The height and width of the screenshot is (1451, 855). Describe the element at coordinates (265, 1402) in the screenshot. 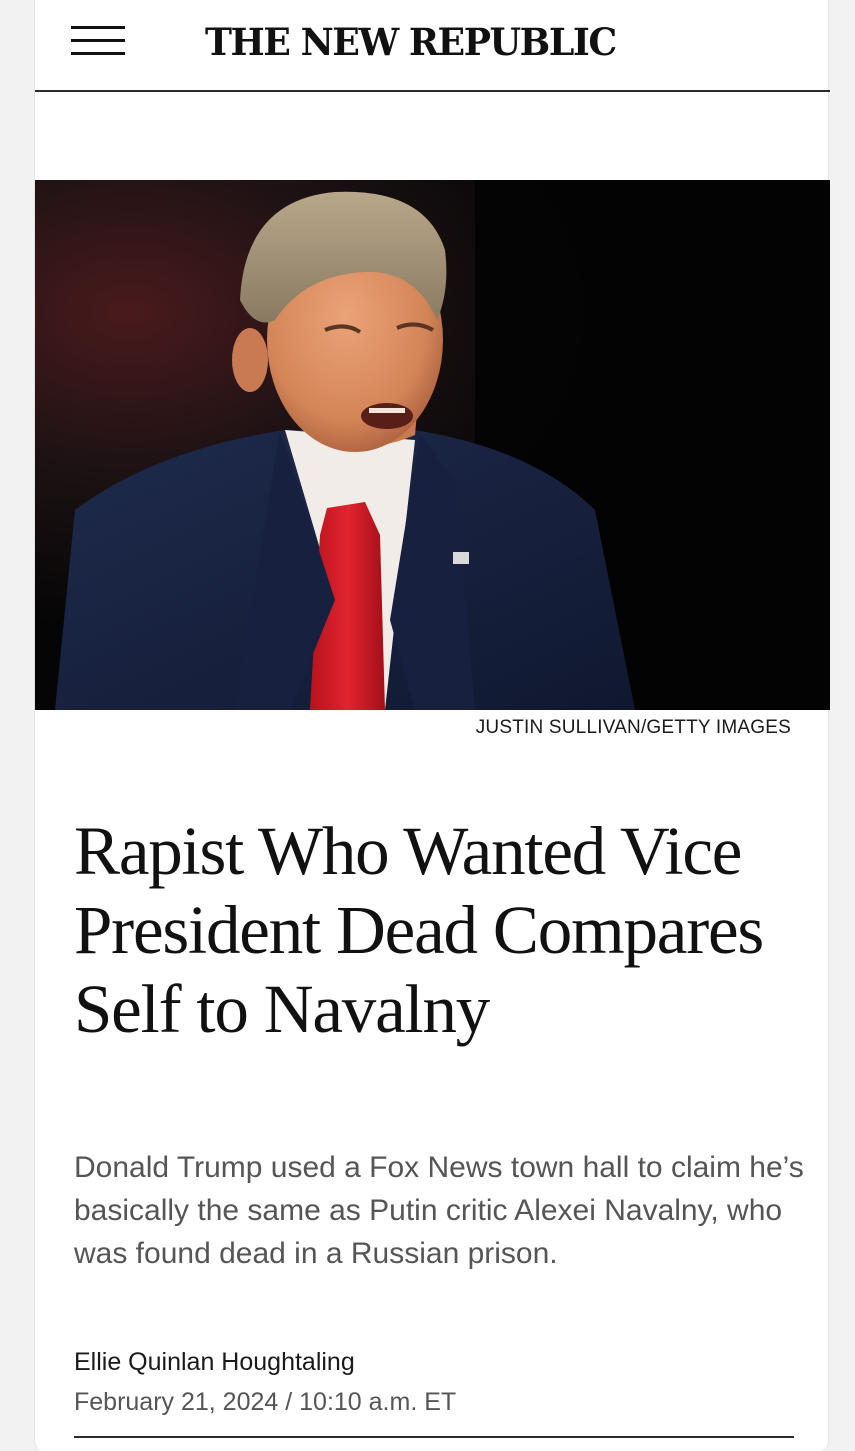

I see `publish-date: February 21, 2024 / 10:10 a.m. ET` at that location.